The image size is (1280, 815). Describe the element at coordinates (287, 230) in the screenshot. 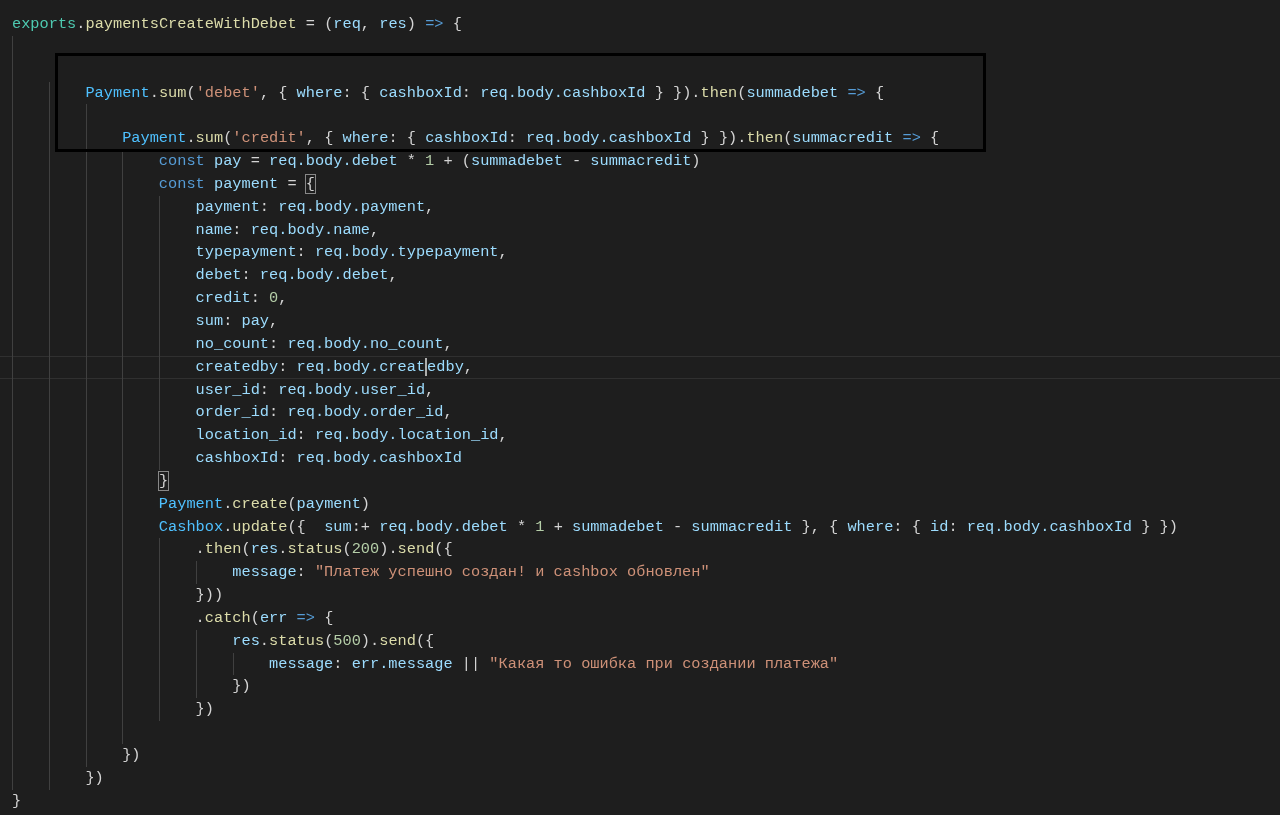

I see `code-line: name: req.body.name,` at that location.